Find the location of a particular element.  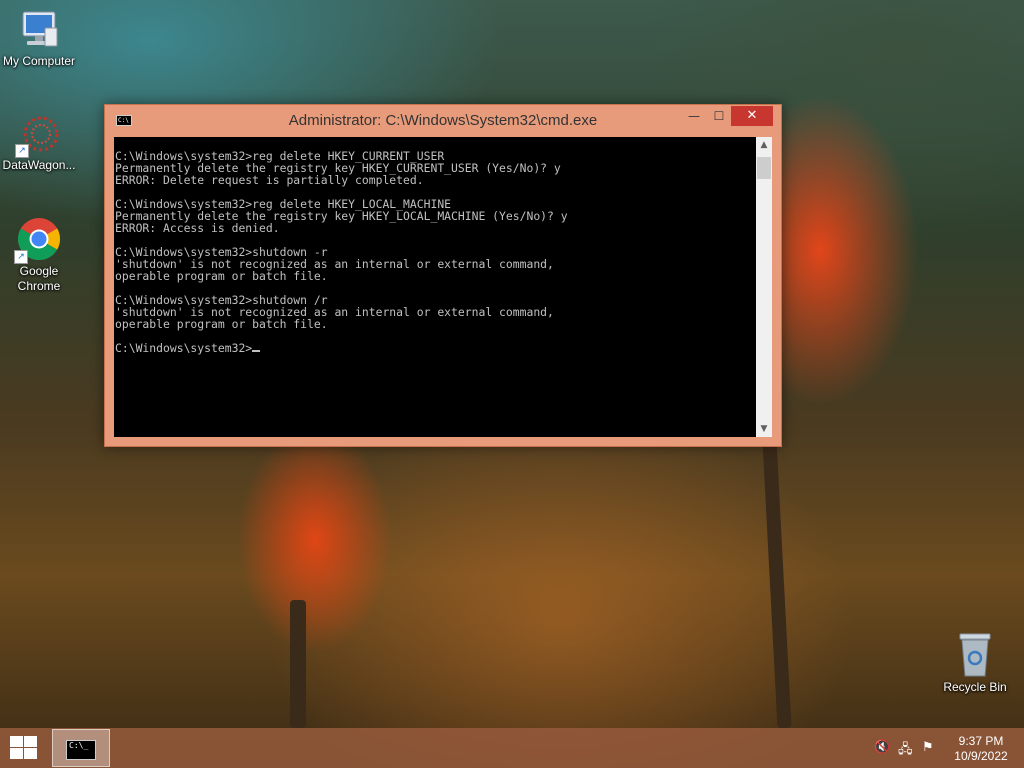

desktop-icon-label: My Computer is located at coordinates (39, 61).